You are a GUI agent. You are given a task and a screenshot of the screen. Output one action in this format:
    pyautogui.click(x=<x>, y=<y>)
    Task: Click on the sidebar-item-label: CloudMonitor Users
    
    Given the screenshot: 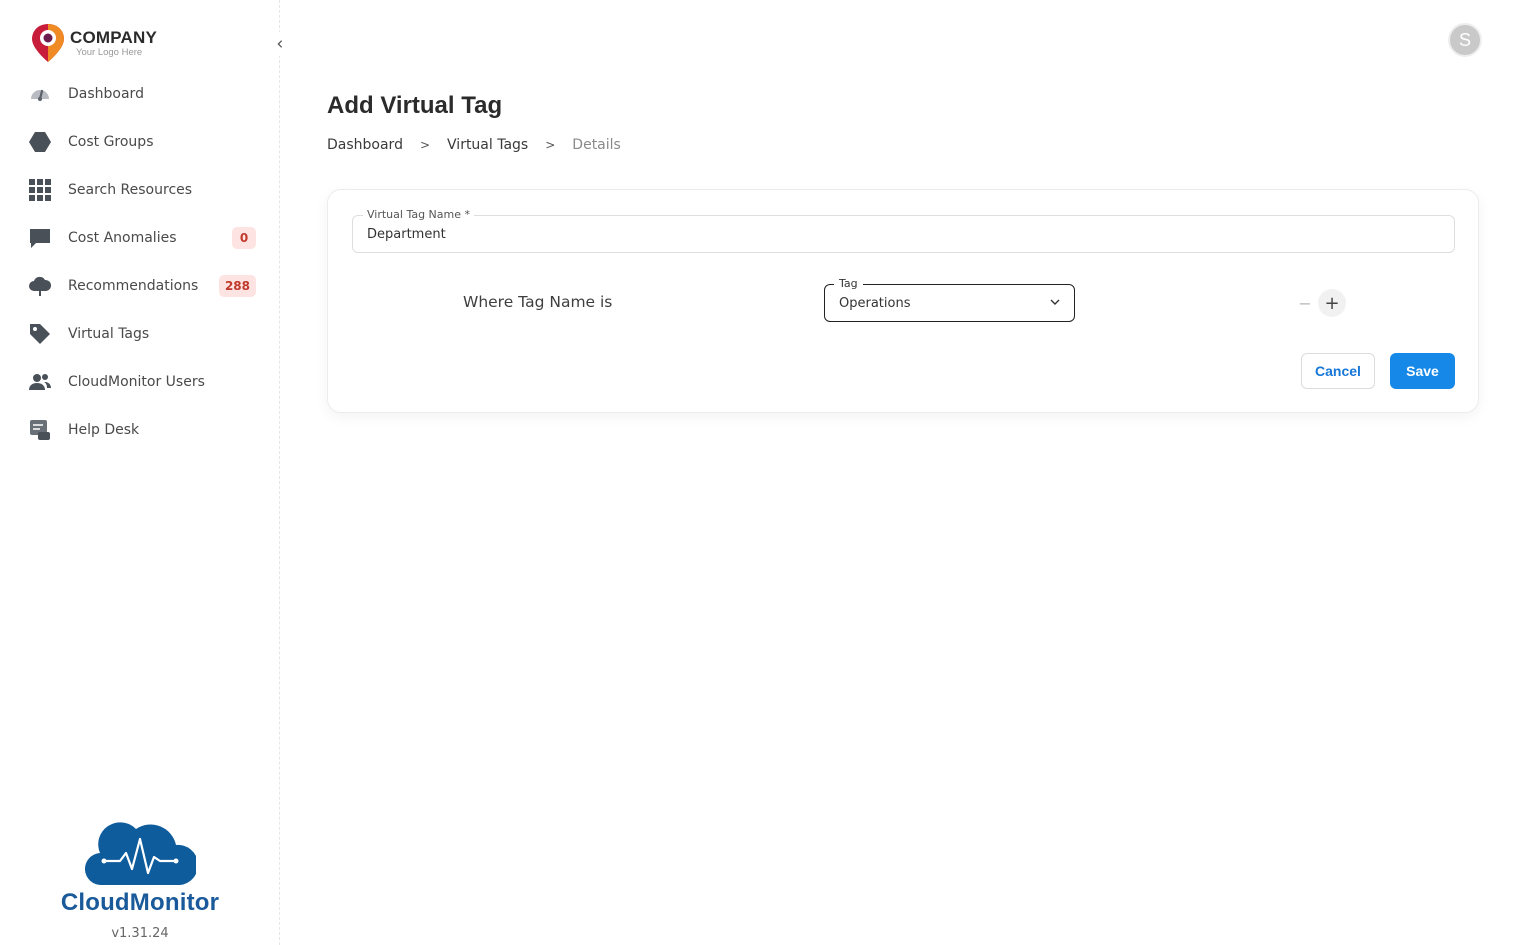 What is the action you would take?
    pyautogui.click(x=136, y=382)
    